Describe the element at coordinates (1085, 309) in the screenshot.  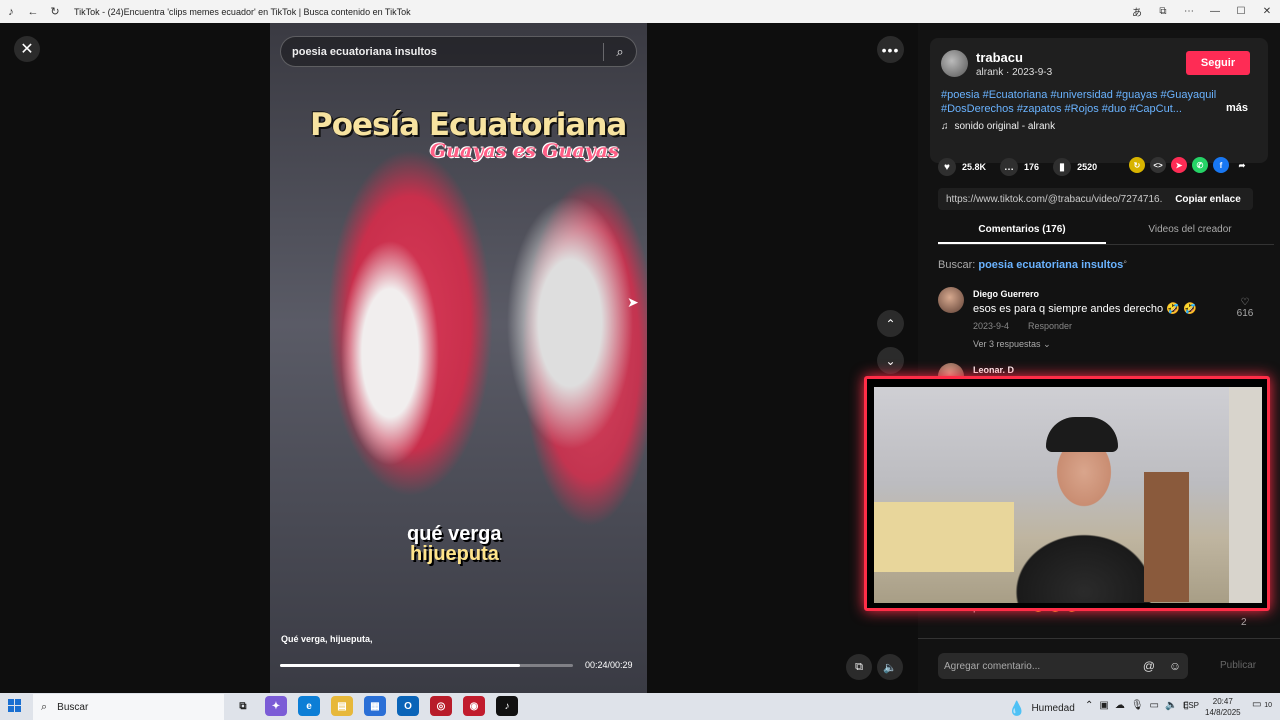
I see `comment-text: esos es para q siempre andes derecho 🤣 🤣` at that location.